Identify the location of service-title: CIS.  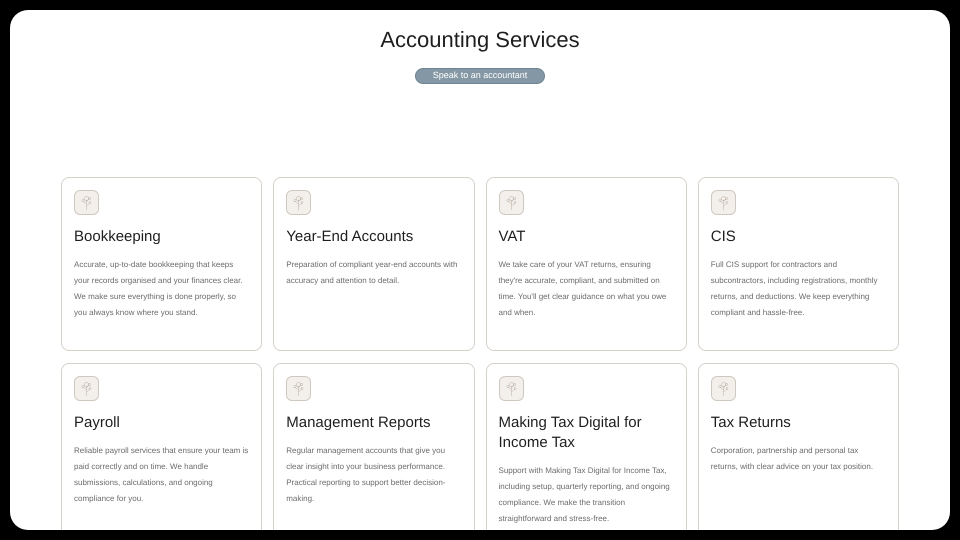
(723, 236).